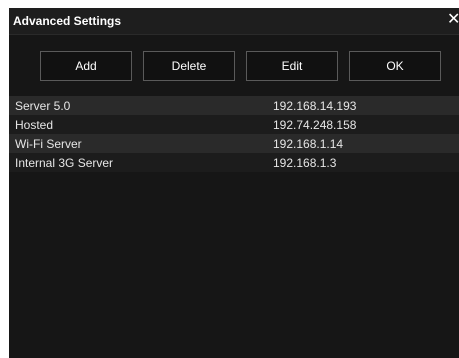  What do you see at coordinates (234, 105) in the screenshot?
I see `server-row: Server 5.0 192.168.14.193` at bounding box center [234, 105].